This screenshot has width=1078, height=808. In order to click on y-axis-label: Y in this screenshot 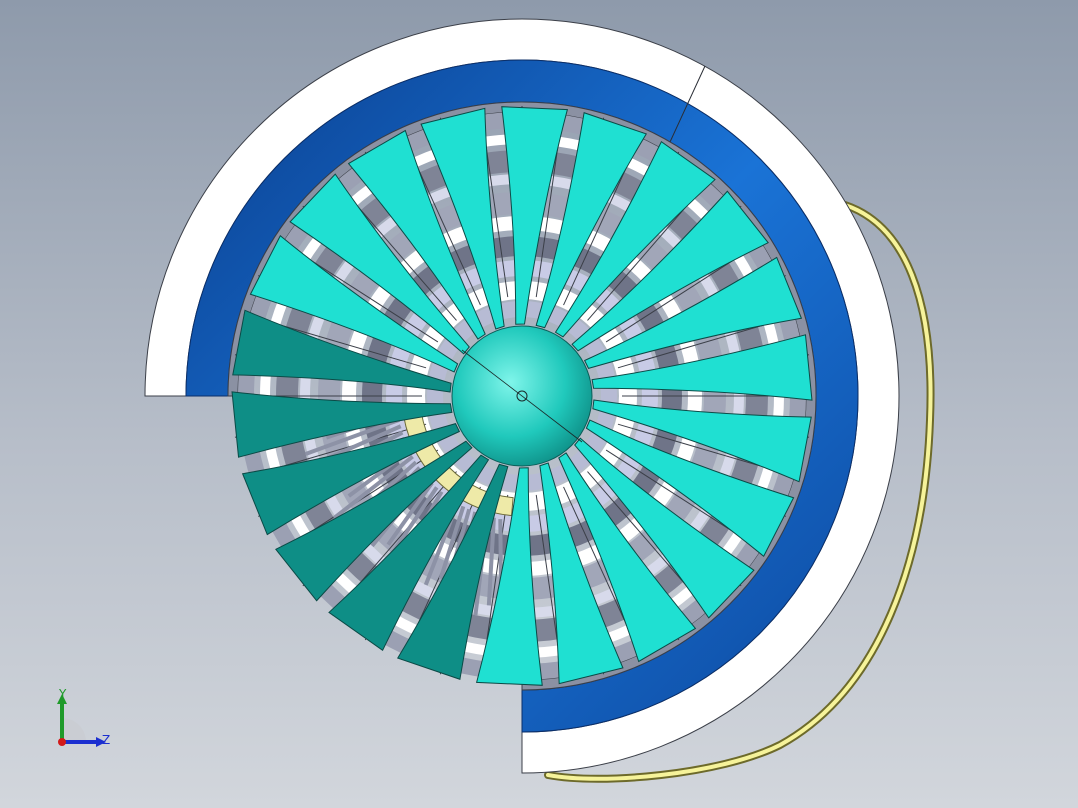, I will do `click(63, 694)`.